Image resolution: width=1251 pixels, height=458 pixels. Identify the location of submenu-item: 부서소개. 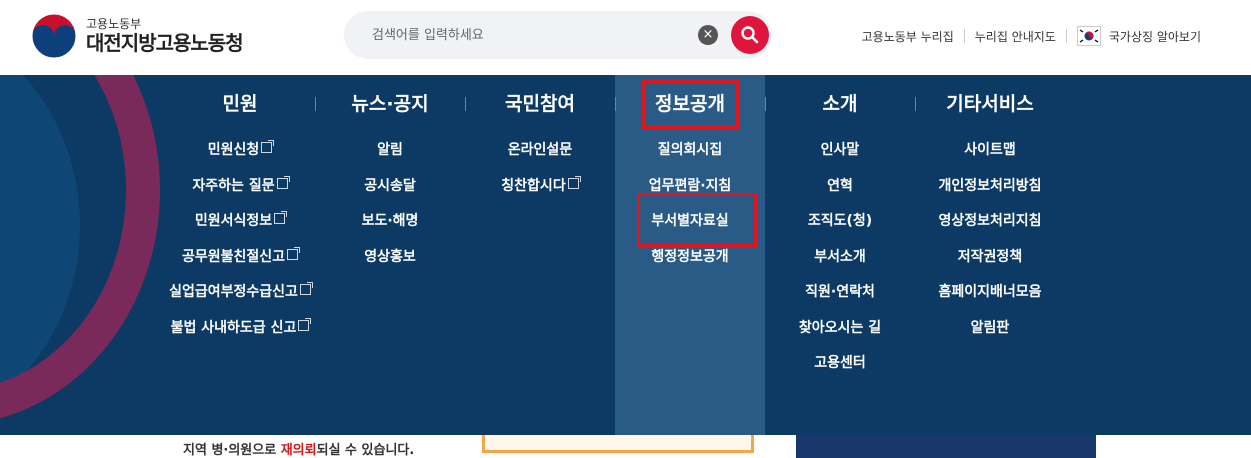
(840, 258).